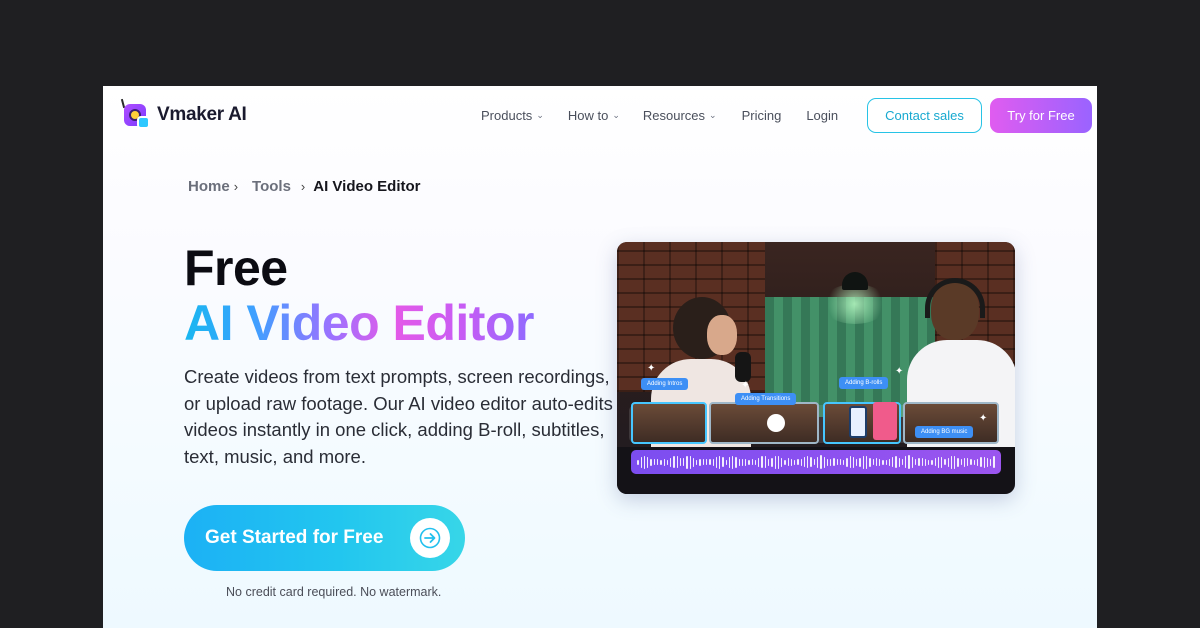  What do you see at coordinates (944, 432) in the screenshot?
I see `tag-adding-bg-music: Adding BG music` at bounding box center [944, 432].